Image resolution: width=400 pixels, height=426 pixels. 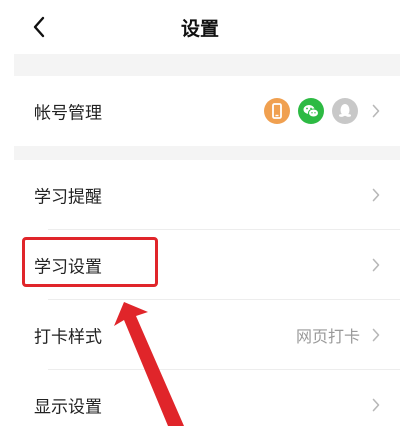 I want to click on qq-icon, so click(x=345, y=111).